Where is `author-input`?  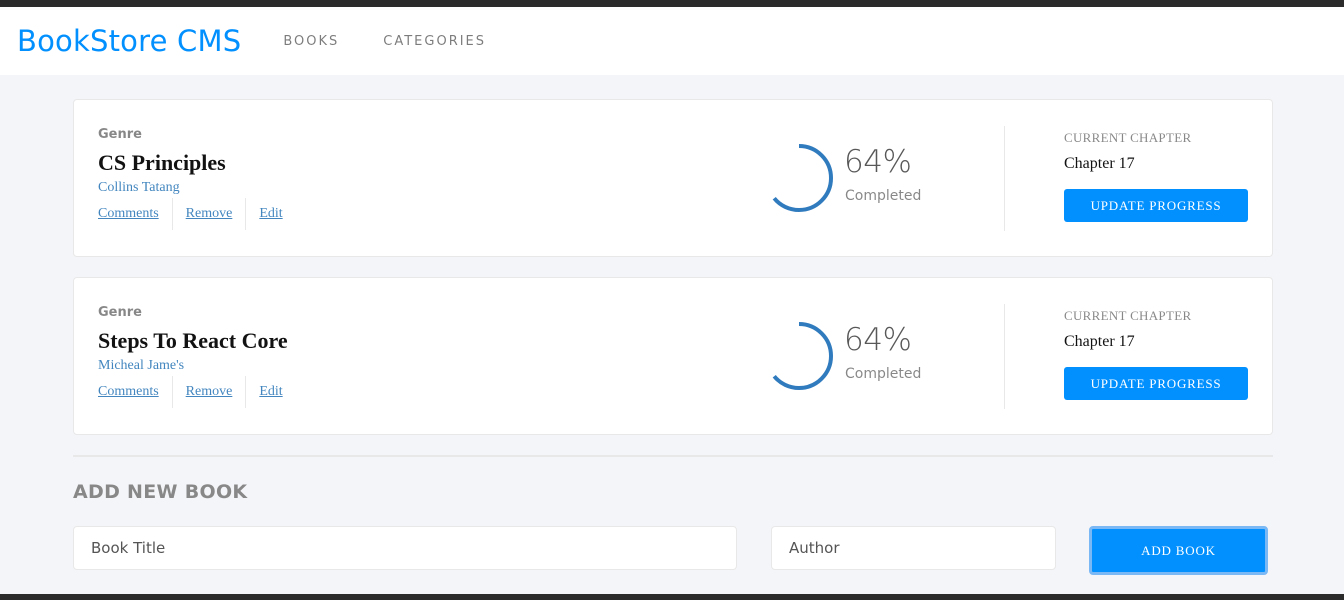 author-input is located at coordinates (913, 548).